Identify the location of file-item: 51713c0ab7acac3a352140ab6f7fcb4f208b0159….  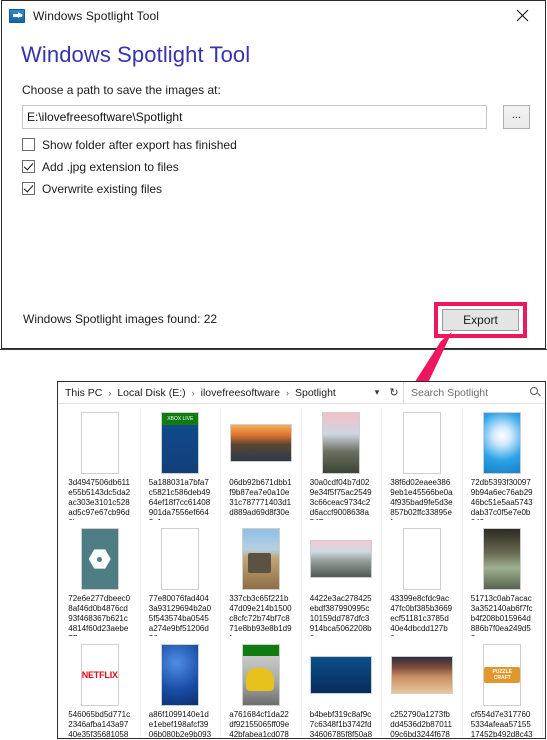
(503, 582).